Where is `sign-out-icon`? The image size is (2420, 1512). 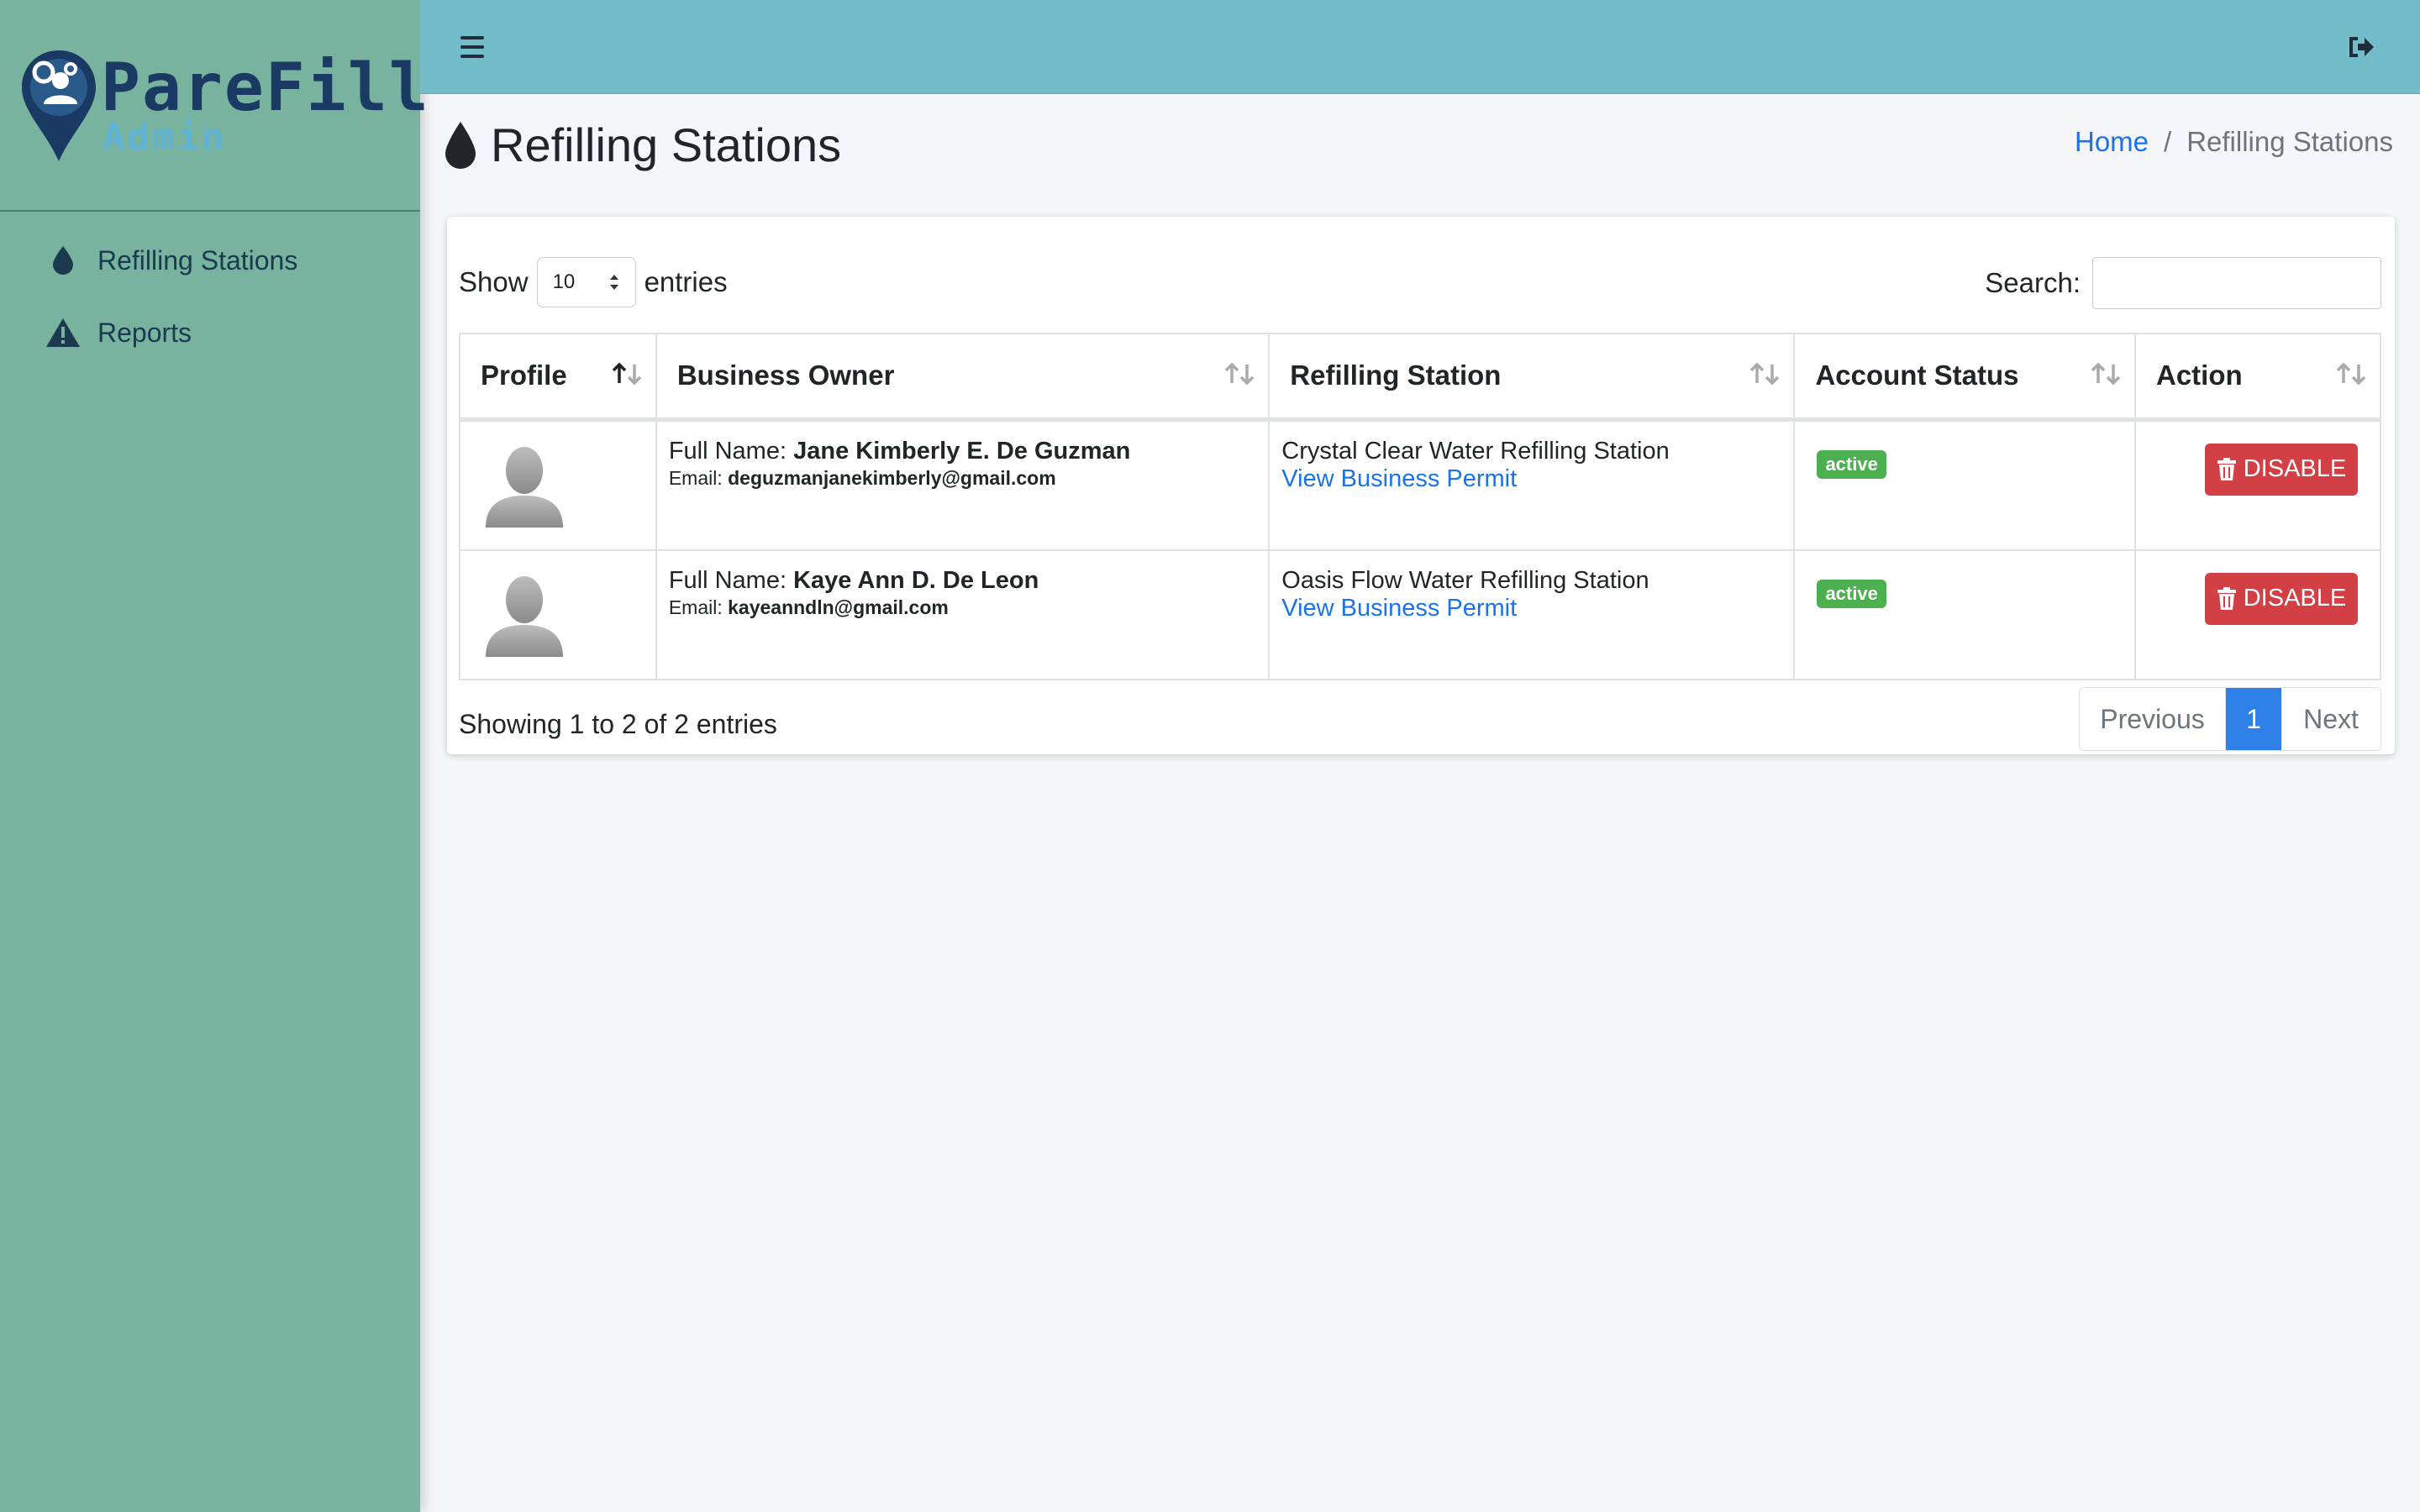
sign-out-icon is located at coordinates (2364, 47).